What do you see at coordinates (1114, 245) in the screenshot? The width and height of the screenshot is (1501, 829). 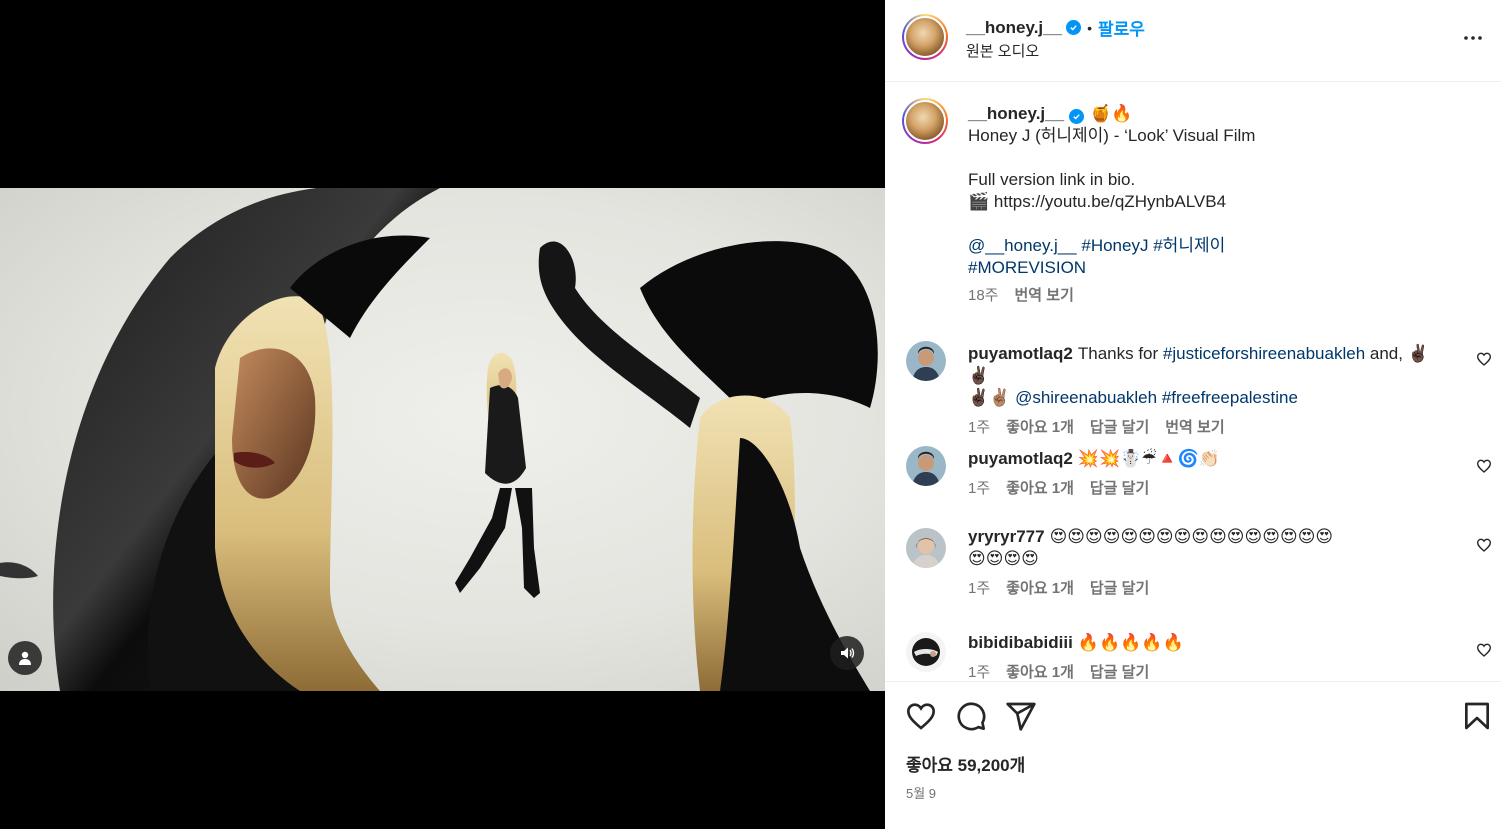 I see `caption-hashtag: #HoneyJ` at bounding box center [1114, 245].